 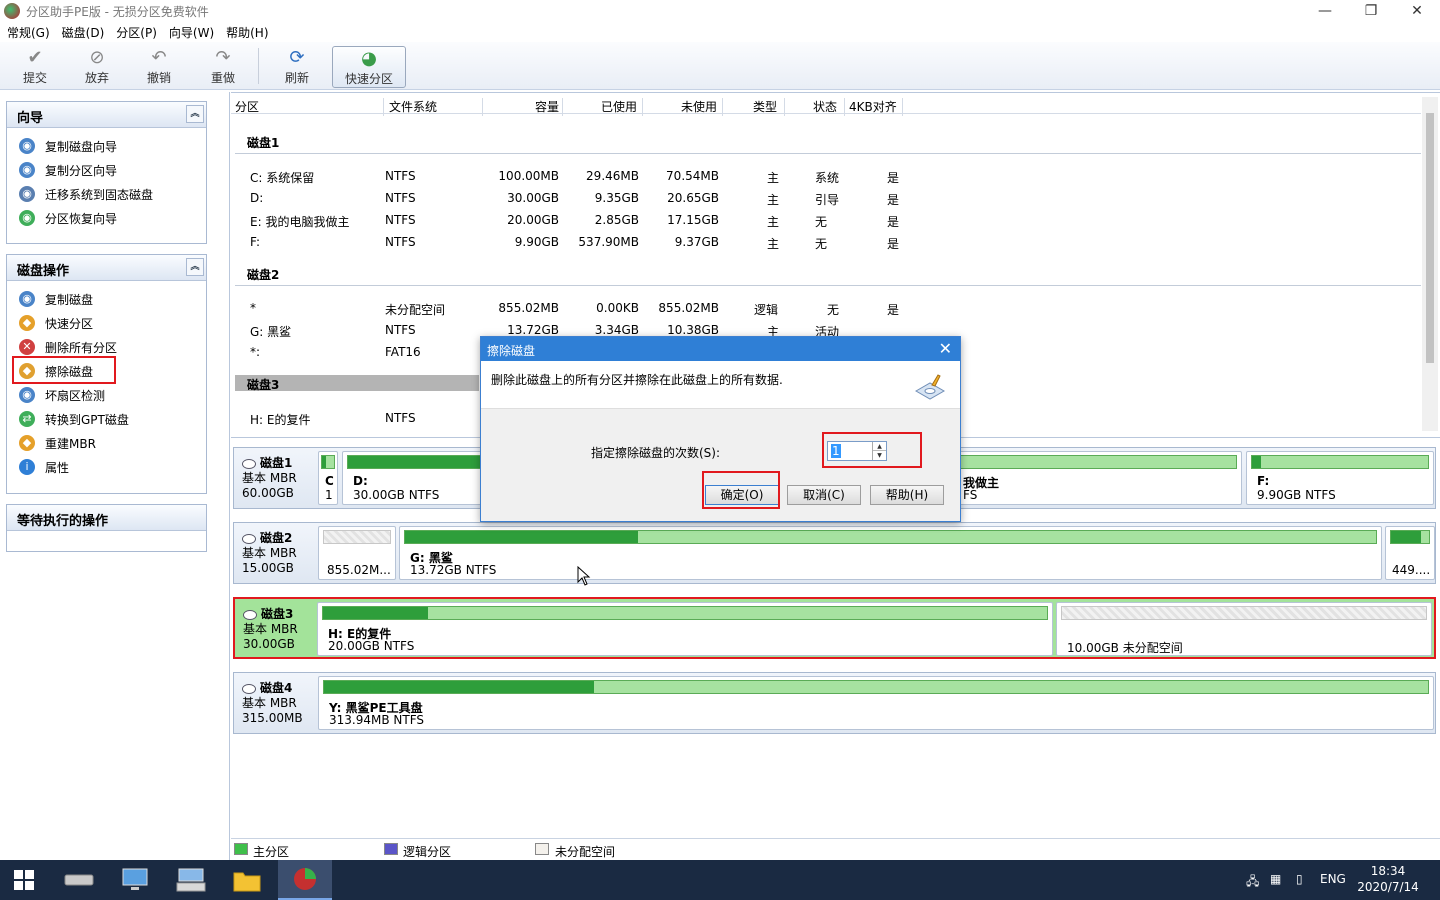 I want to click on window-title: 分区助手PE版 - 无损分区免费软件, so click(x=117, y=11).